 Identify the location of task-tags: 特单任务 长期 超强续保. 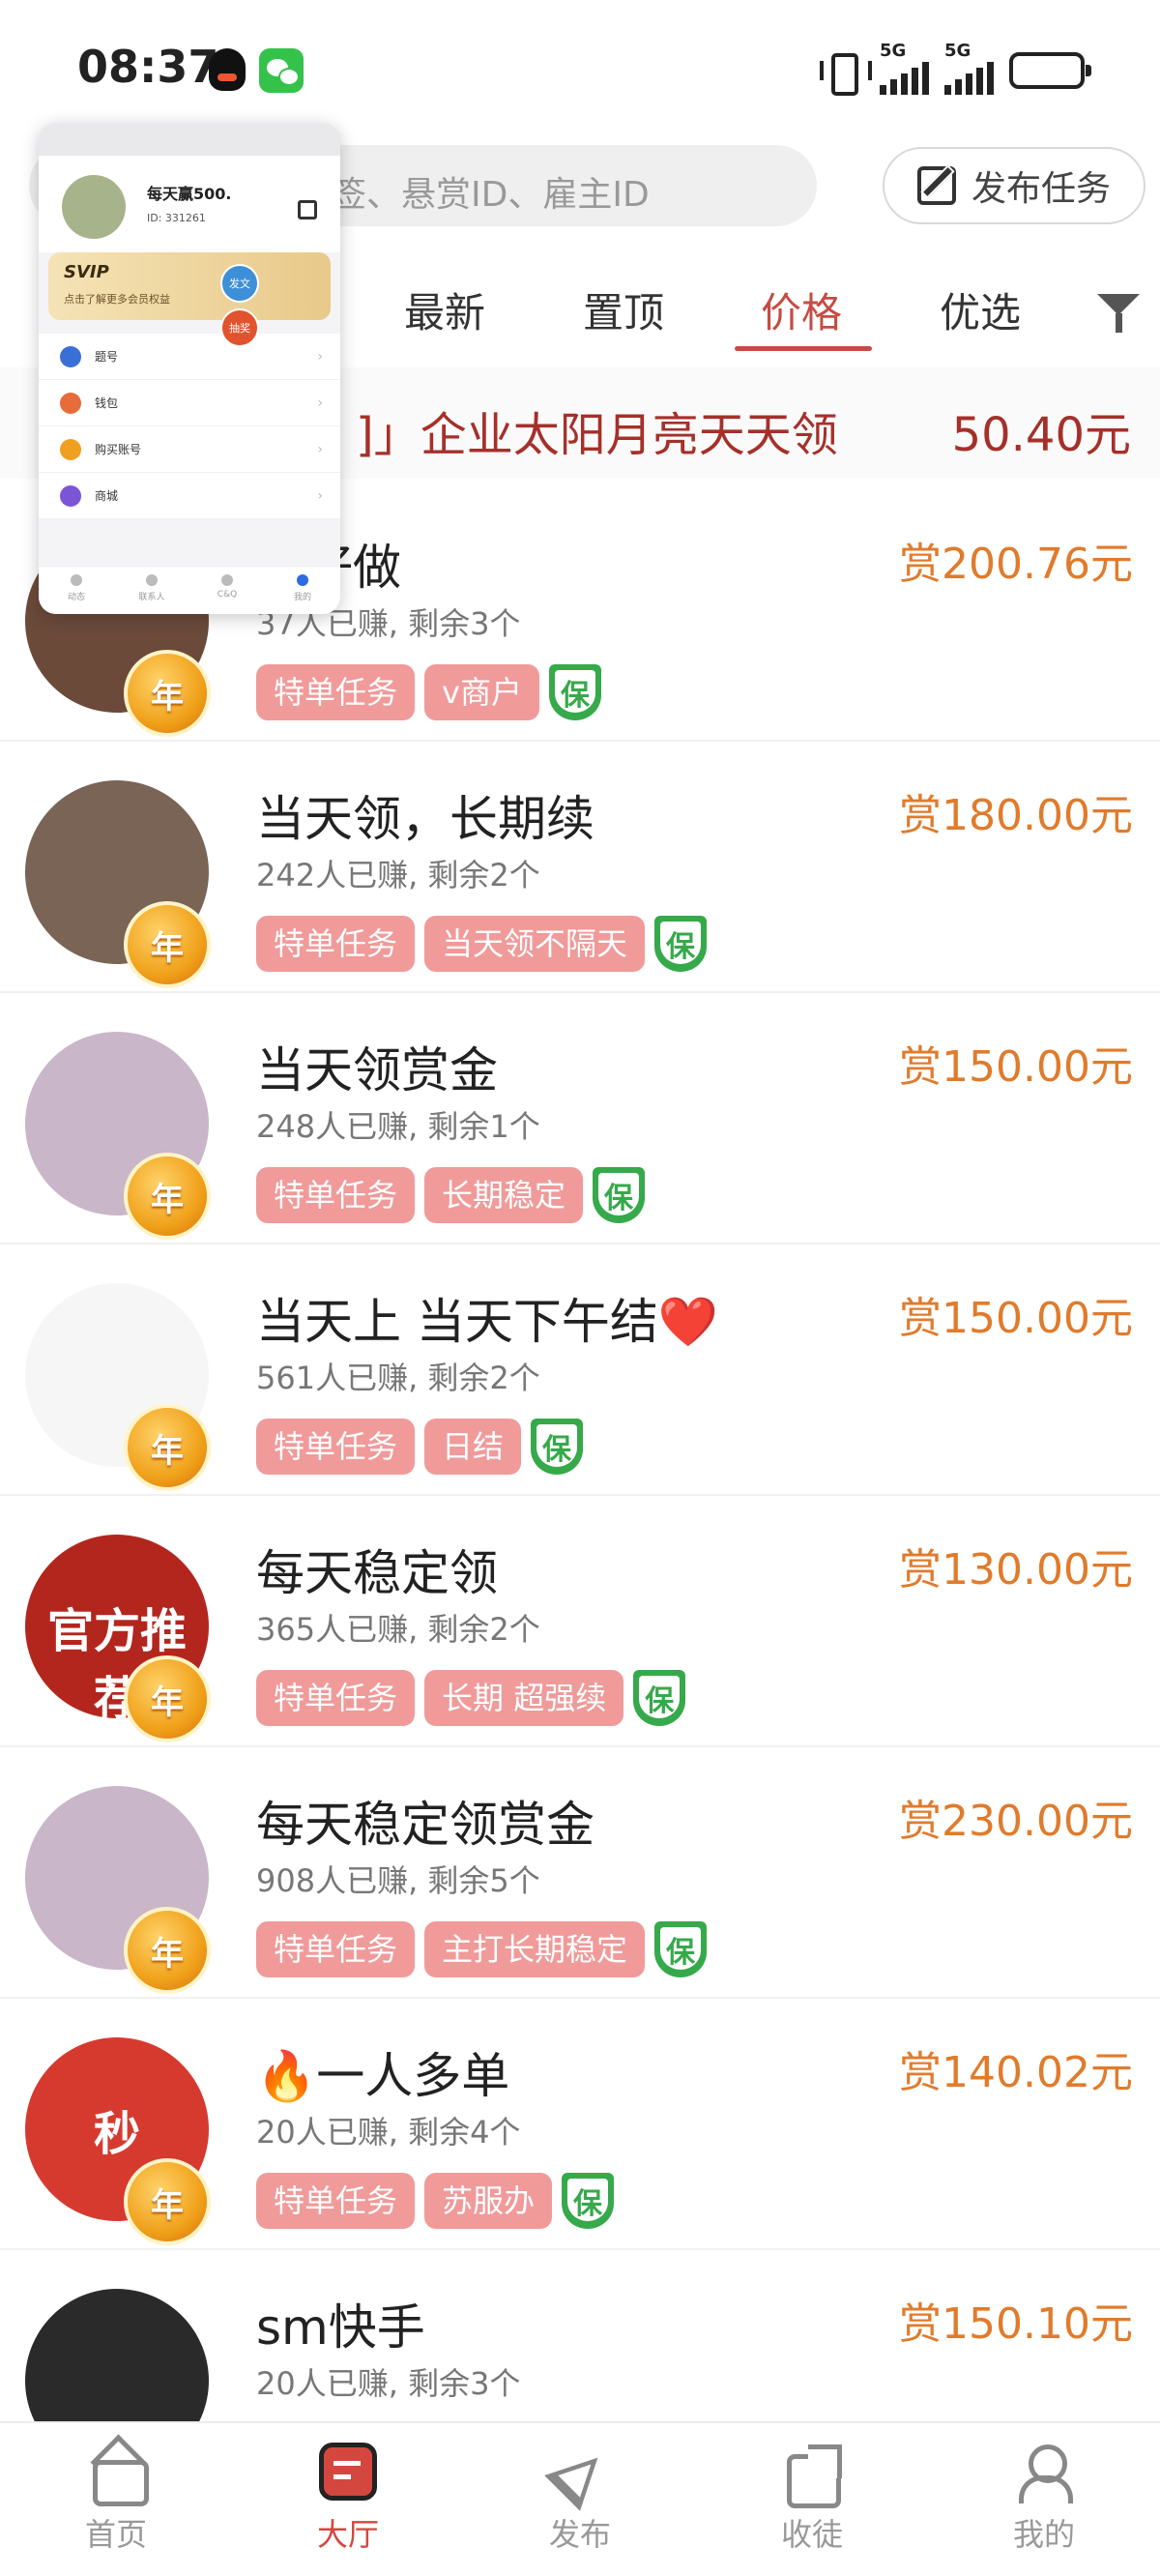
(471, 1698).